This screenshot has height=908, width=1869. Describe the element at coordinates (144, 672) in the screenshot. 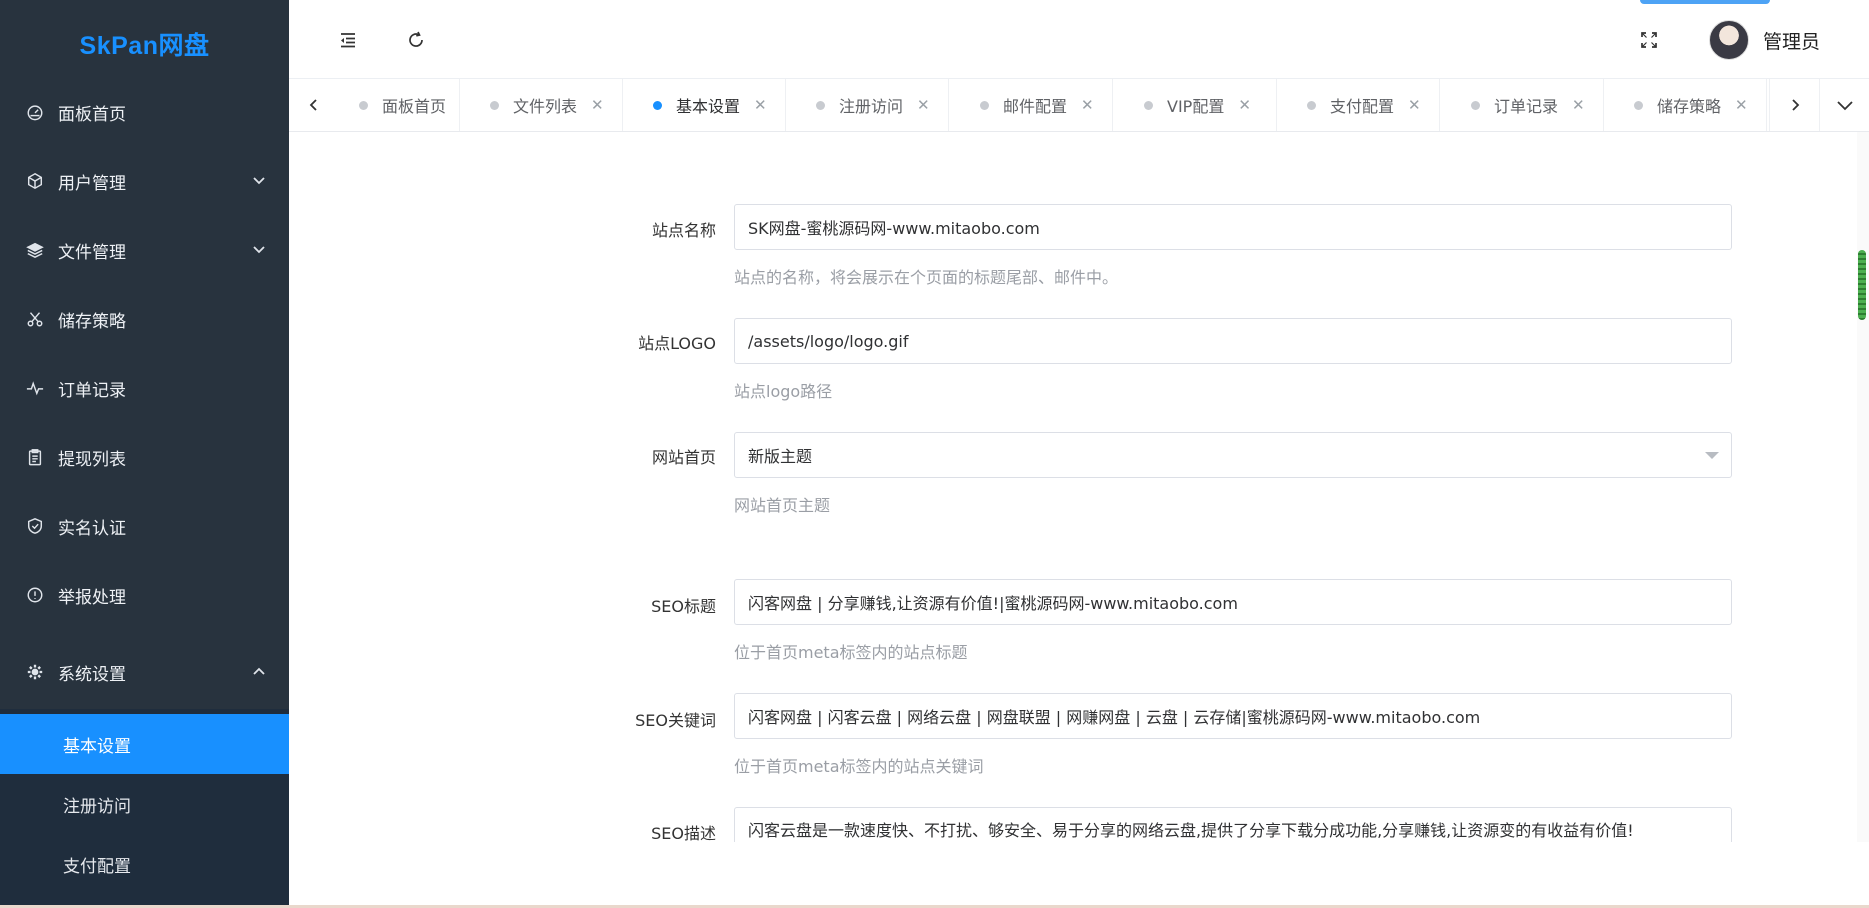

I see `sidebar-item-settings: 系统设置` at that location.